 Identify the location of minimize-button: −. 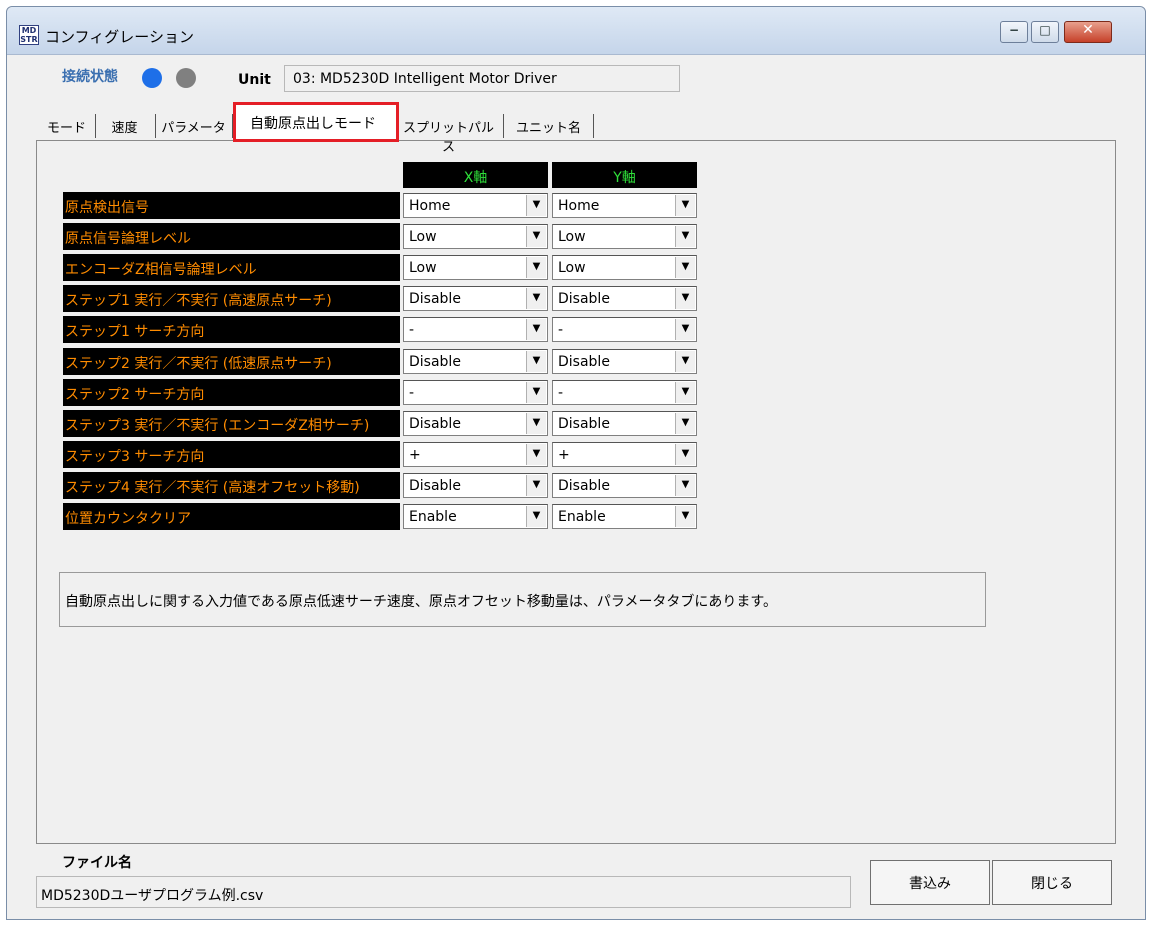
(1014, 32).